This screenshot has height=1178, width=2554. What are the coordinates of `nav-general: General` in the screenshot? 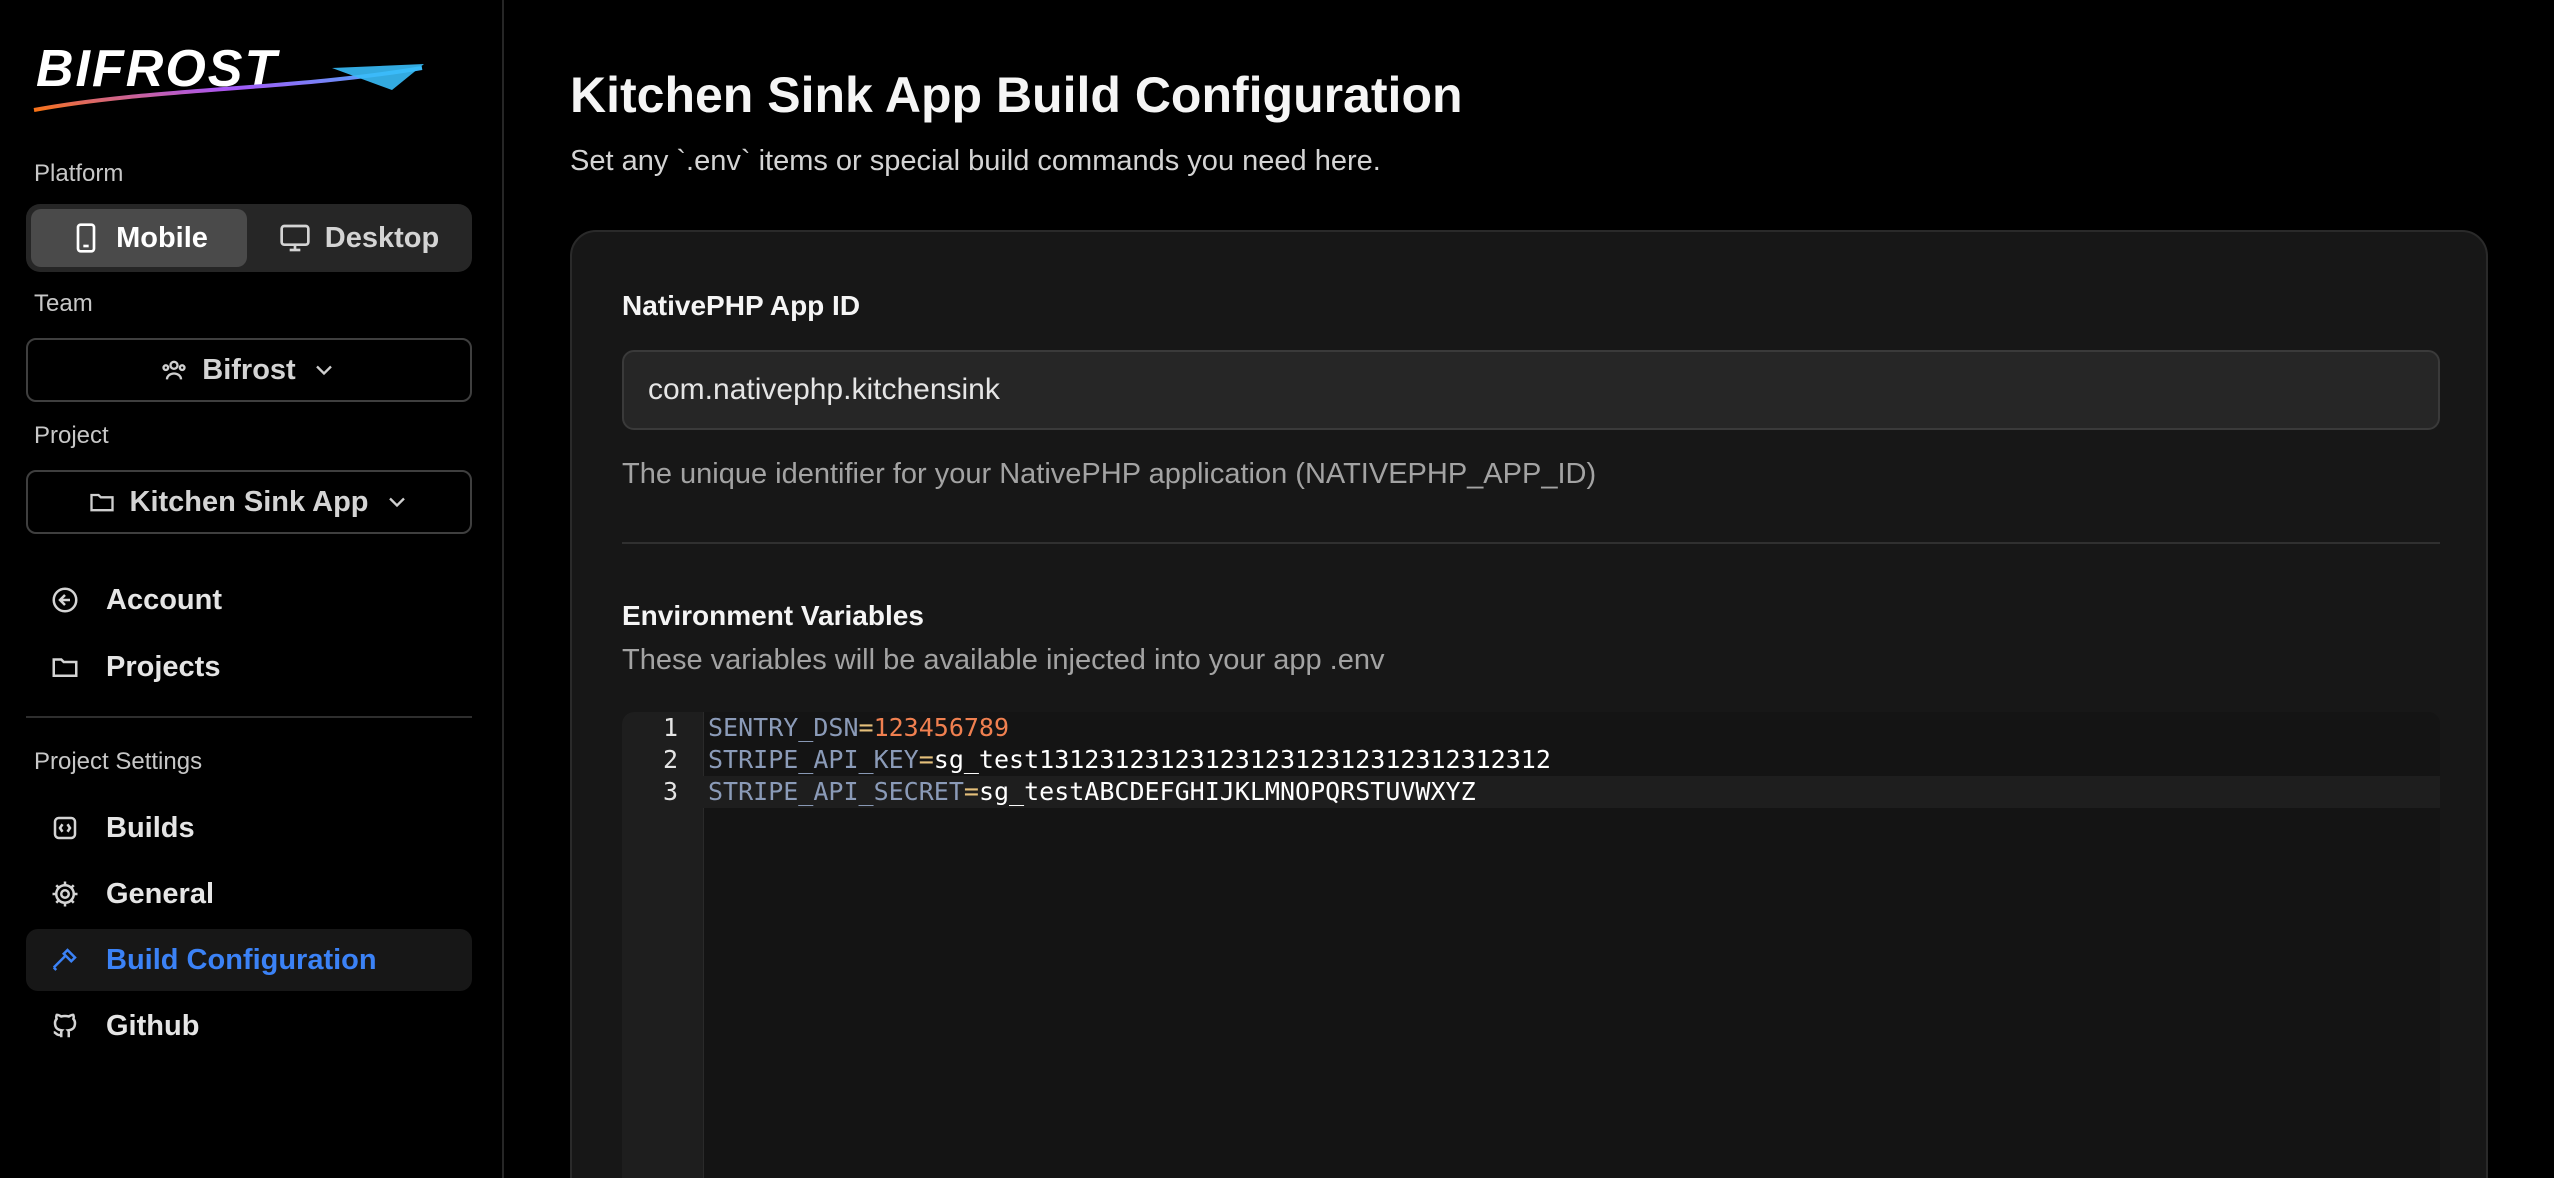 It's located at (249, 894).